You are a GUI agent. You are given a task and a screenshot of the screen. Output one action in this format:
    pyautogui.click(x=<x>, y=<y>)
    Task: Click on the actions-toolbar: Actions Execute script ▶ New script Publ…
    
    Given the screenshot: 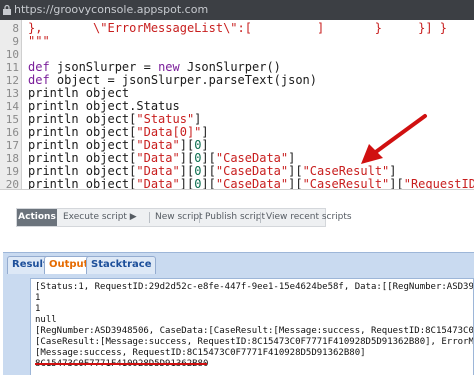 What is the action you would take?
    pyautogui.click(x=184, y=217)
    